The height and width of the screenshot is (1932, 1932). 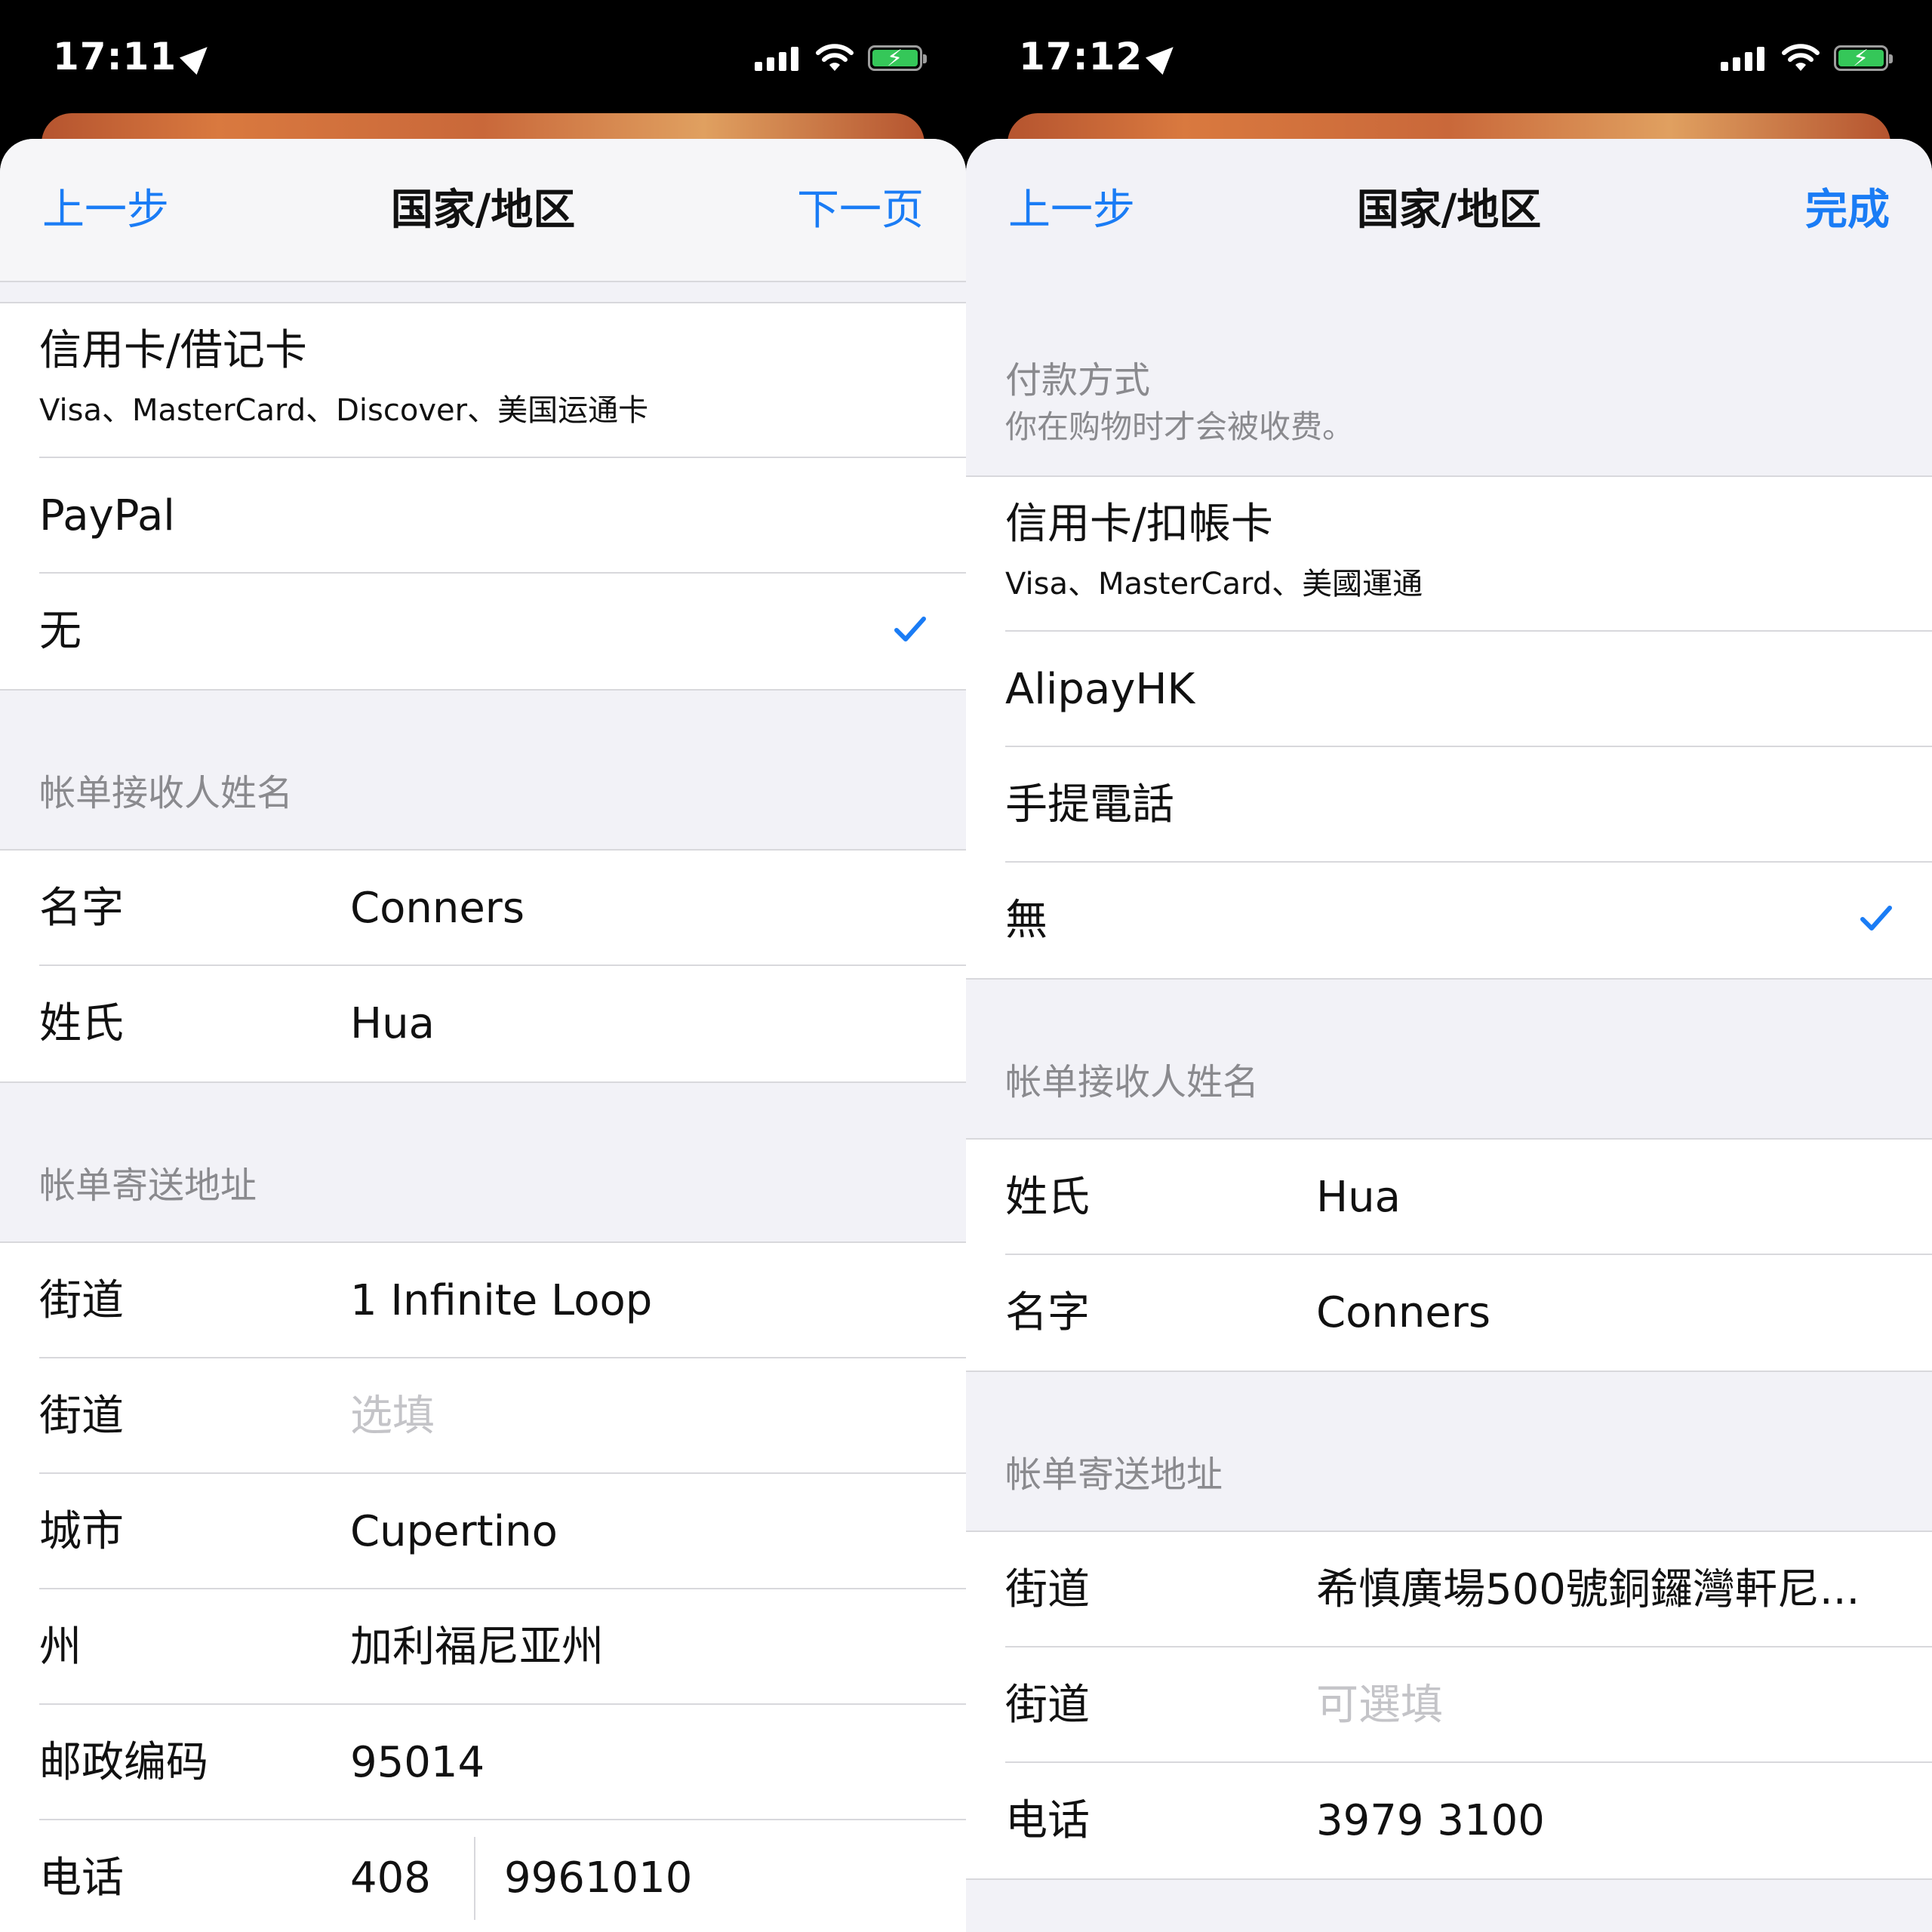 I want to click on page-title: 国家/地区, so click(x=1449, y=210).